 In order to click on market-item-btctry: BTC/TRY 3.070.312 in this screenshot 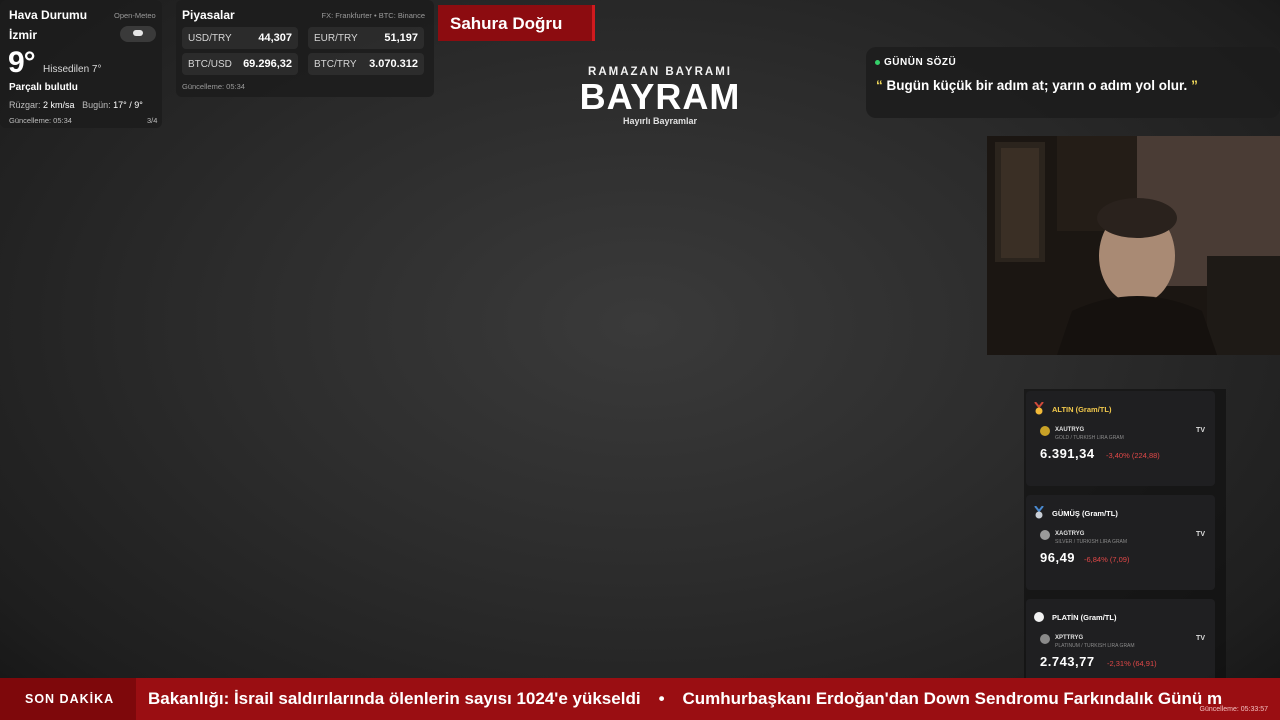, I will do `click(366, 64)`.